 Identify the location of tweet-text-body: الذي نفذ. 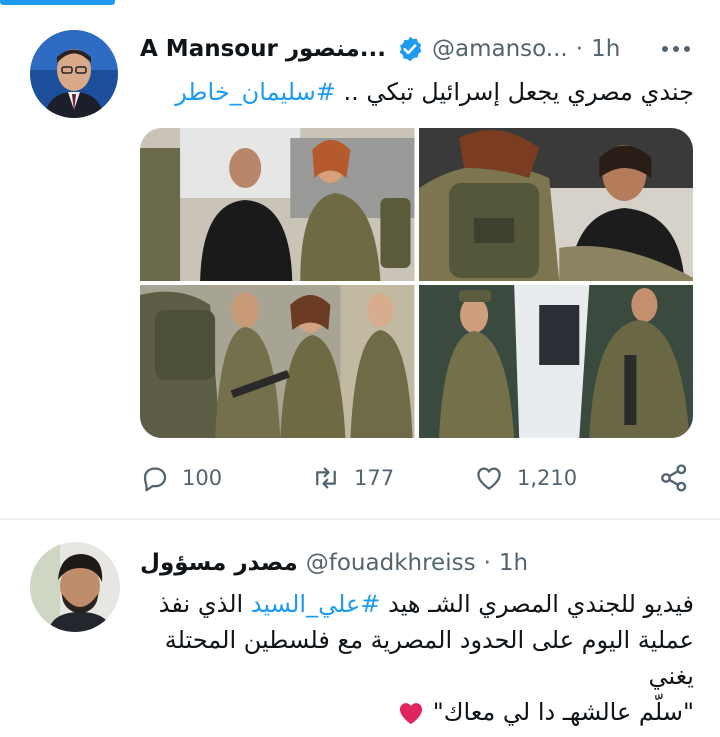
(201, 604).